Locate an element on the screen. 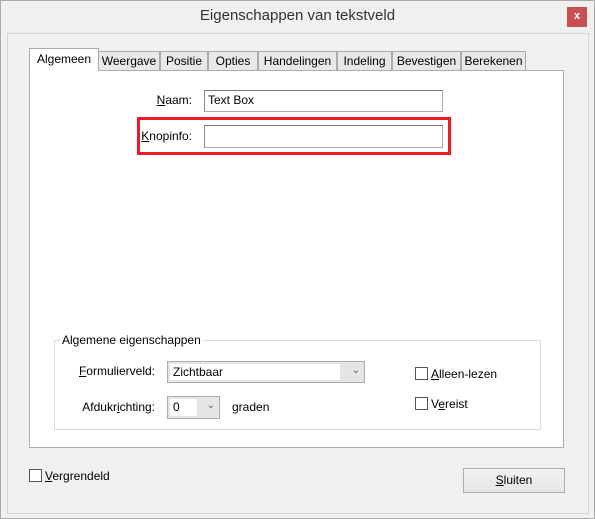 This screenshot has height=519, width=595. afdrukrichting-value: 0 is located at coordinates (183, 407).